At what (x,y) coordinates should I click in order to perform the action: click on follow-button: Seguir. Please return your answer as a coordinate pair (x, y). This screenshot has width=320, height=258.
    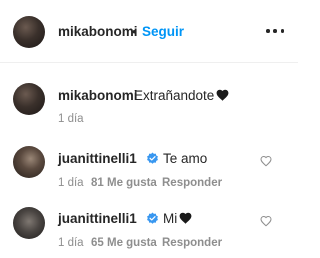
    Looking at the image, I should click on (163, 31).